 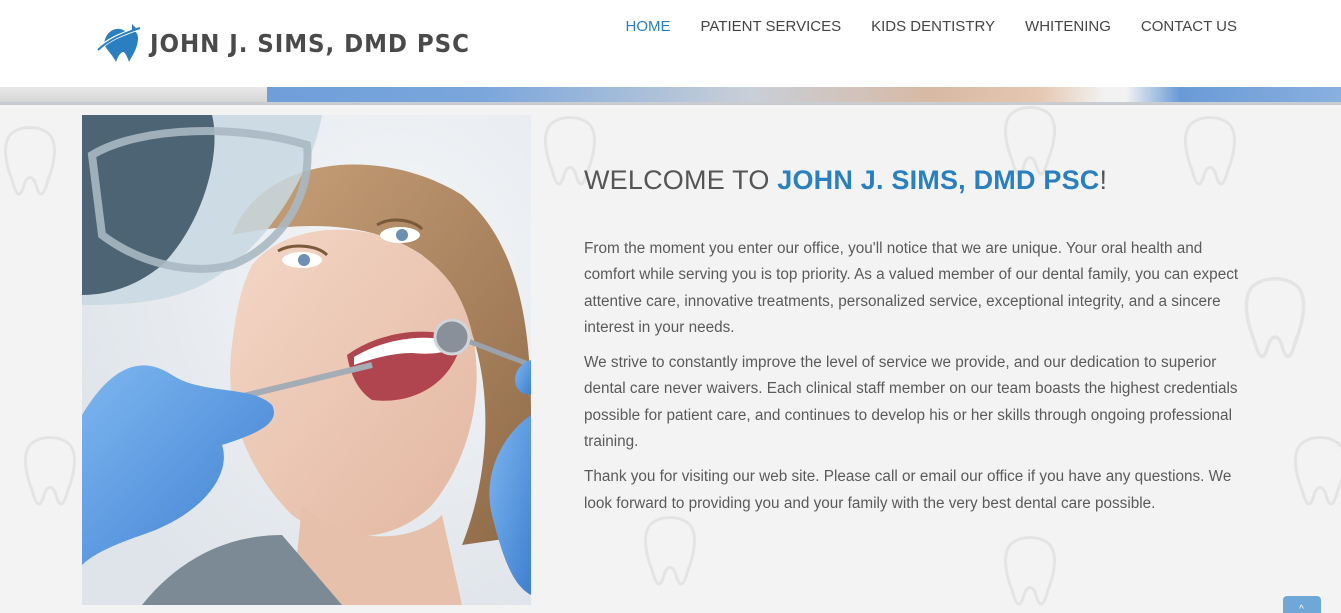 What do you see at coordinates (938, 180) in the screenshot?
I see `welcome-brand: JOHN J. SIMS, DMD PSC` at bounding box center [938, 180].